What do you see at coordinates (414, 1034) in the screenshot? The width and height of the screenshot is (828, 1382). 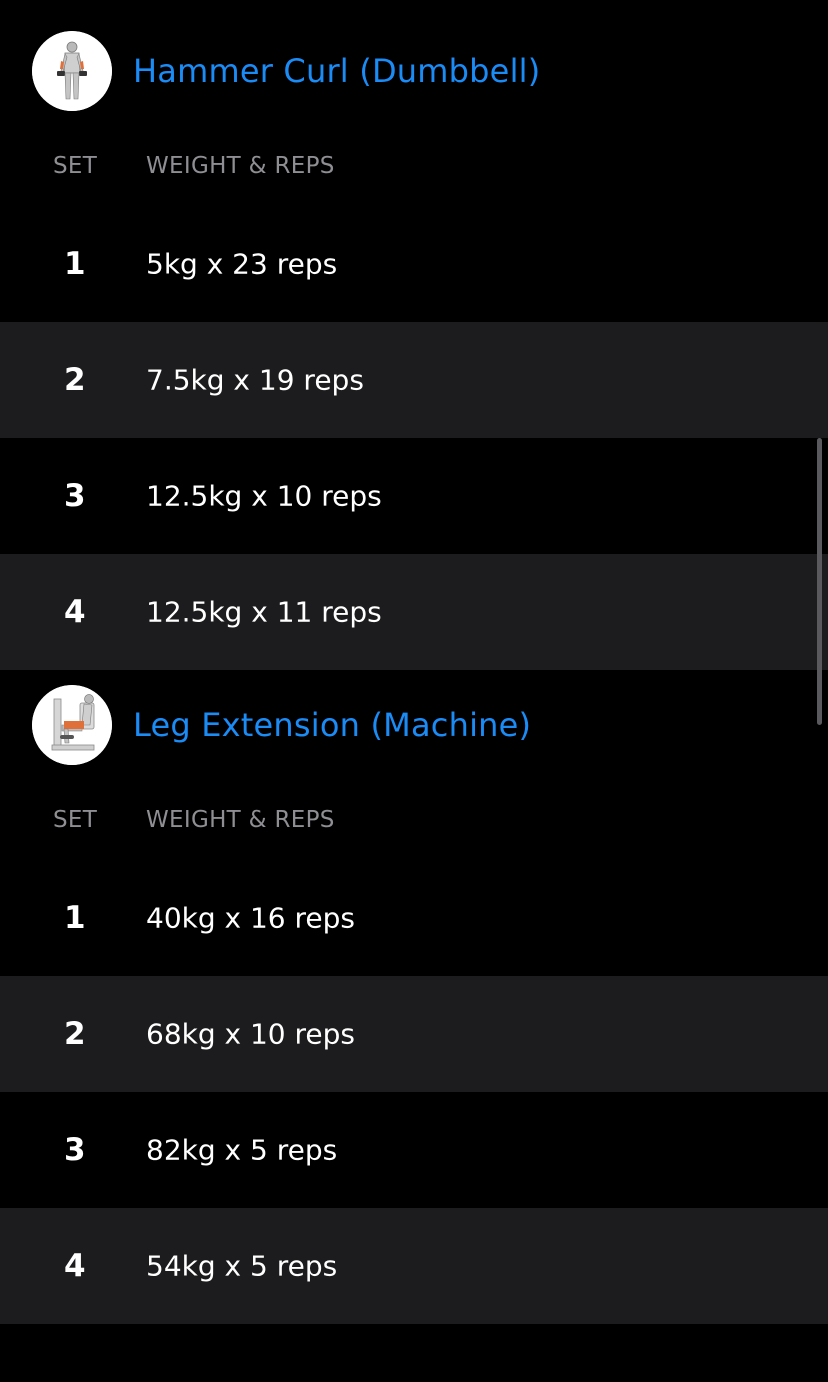 I see `set-row: 2 68kg x 10 reps` at bounding box center [414, 1034].